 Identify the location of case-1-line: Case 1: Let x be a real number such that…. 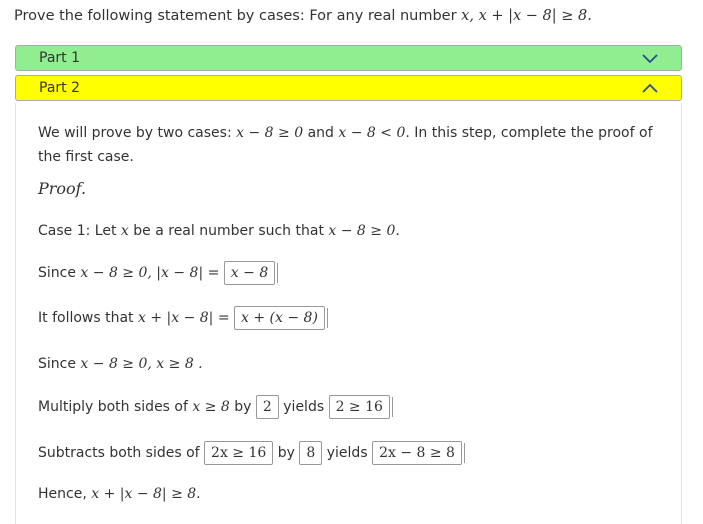
(219, 231).